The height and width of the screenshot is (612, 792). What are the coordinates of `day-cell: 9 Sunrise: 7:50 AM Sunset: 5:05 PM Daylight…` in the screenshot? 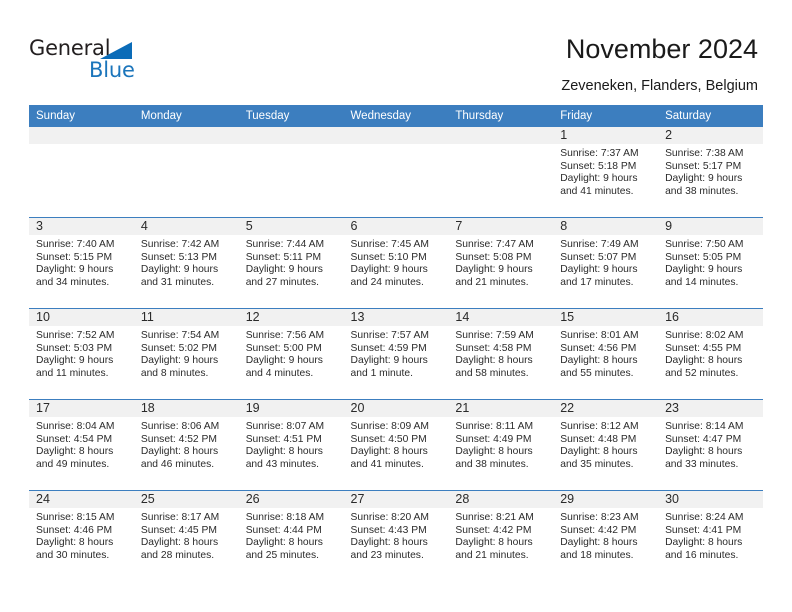 It's located at (710, 263).